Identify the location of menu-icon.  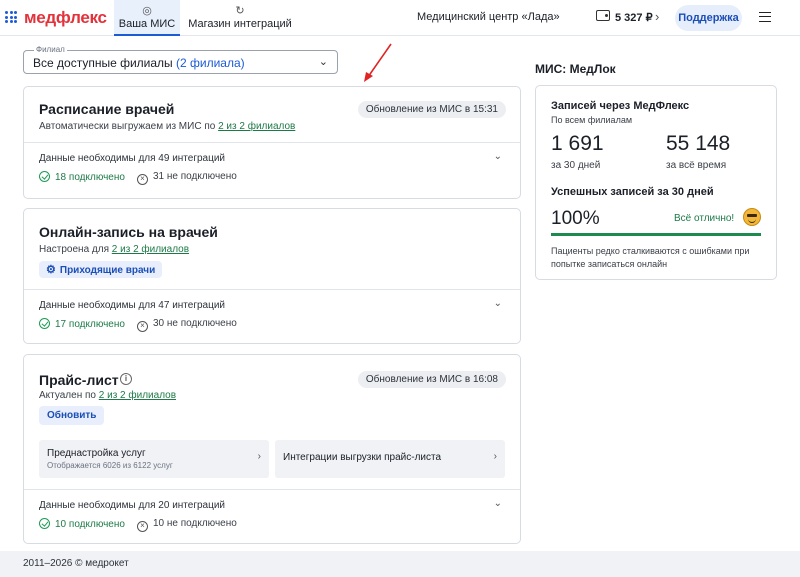
(765, 17).